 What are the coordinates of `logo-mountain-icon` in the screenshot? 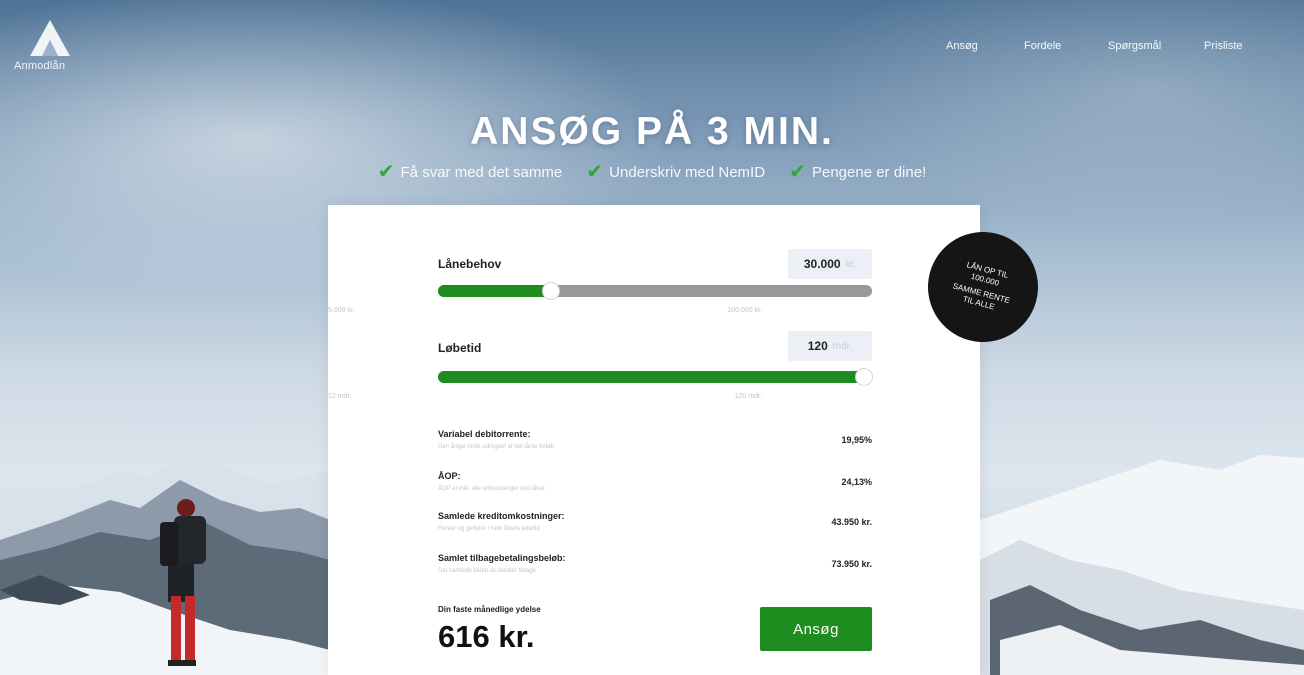 It's located at (50, 38).